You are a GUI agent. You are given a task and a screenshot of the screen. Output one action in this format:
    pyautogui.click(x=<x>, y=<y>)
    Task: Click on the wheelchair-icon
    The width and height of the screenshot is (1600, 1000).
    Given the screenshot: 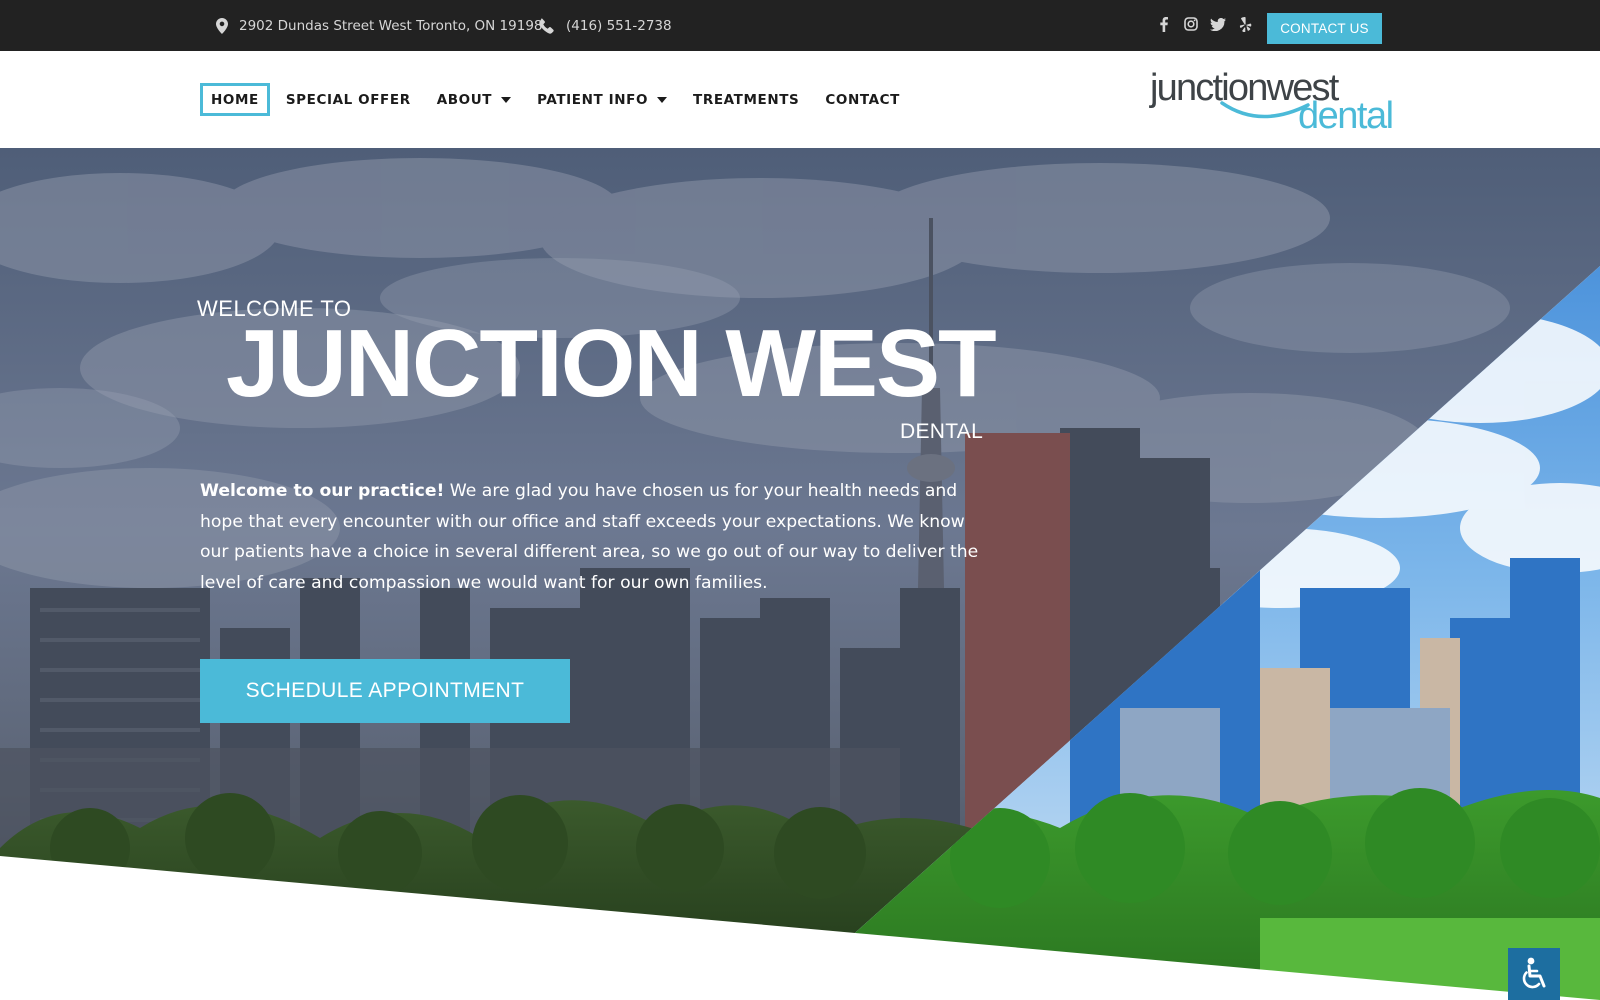 What is the action you would take?
    pyautogui.click(x=1534, y=973)
    